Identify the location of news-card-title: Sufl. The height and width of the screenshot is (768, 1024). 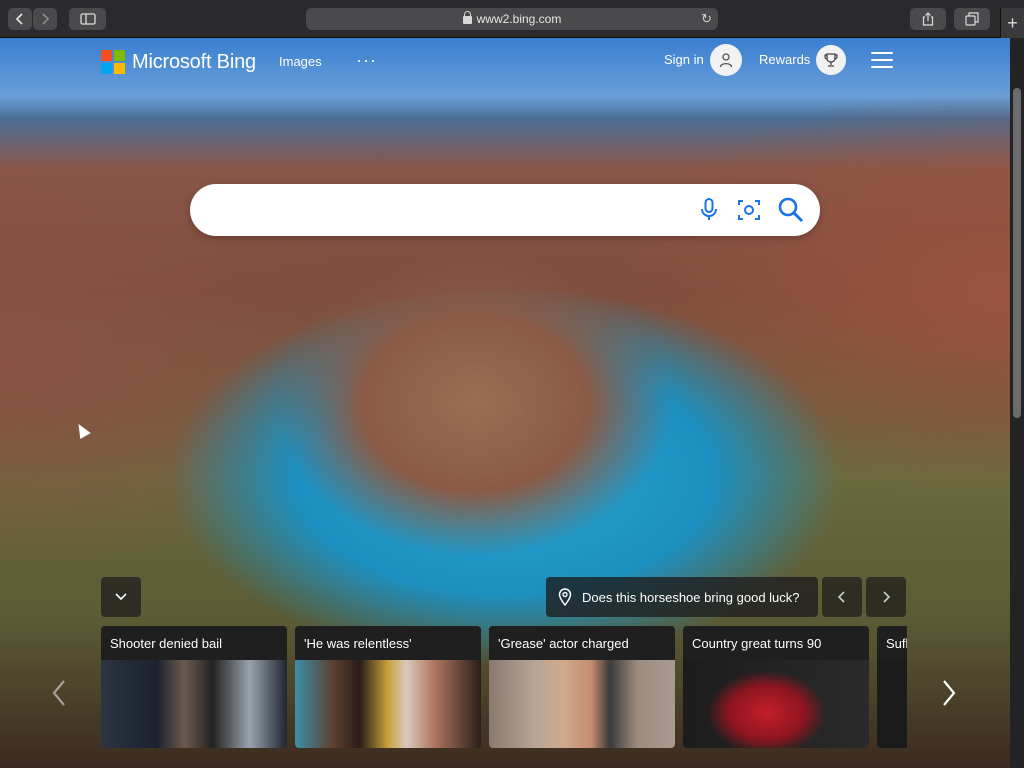
(892, 643).